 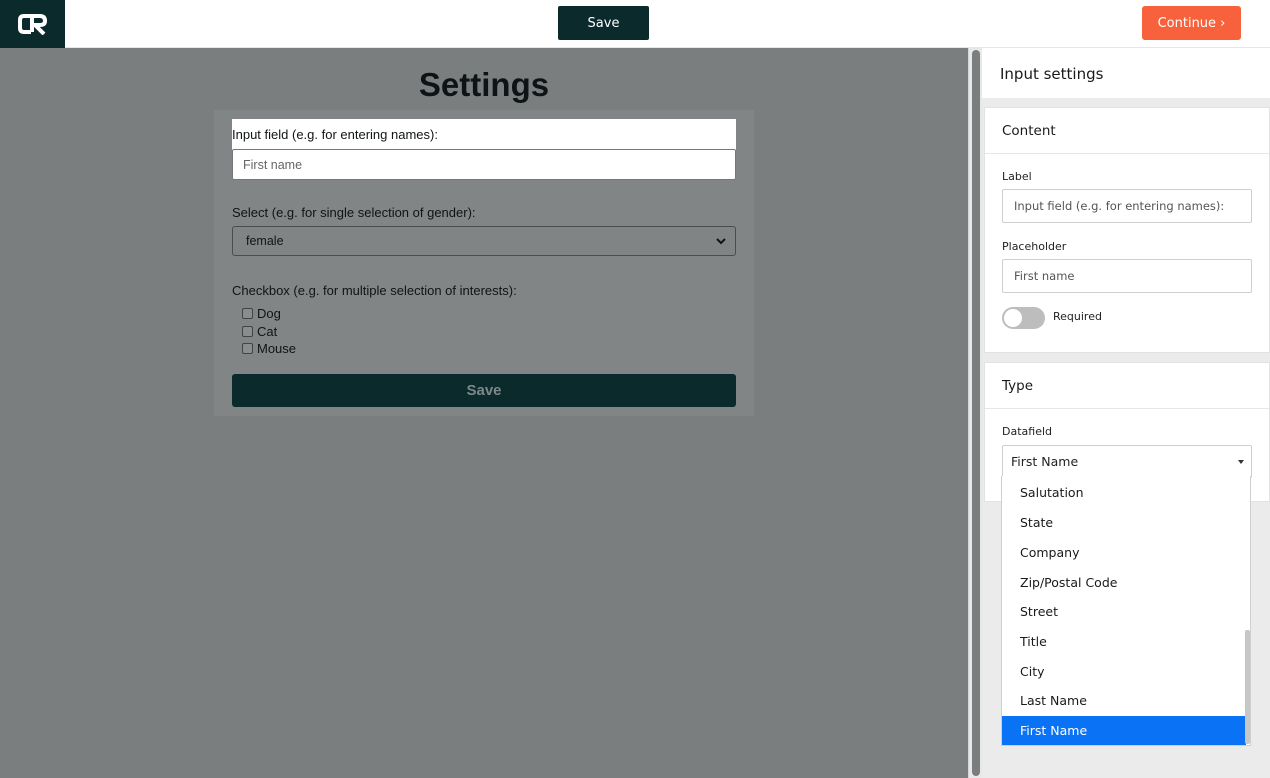 What do you see at coordinates (1077, 316) in the screenshot?
I see `required-label: Required` at bounding box center [1077, 316].